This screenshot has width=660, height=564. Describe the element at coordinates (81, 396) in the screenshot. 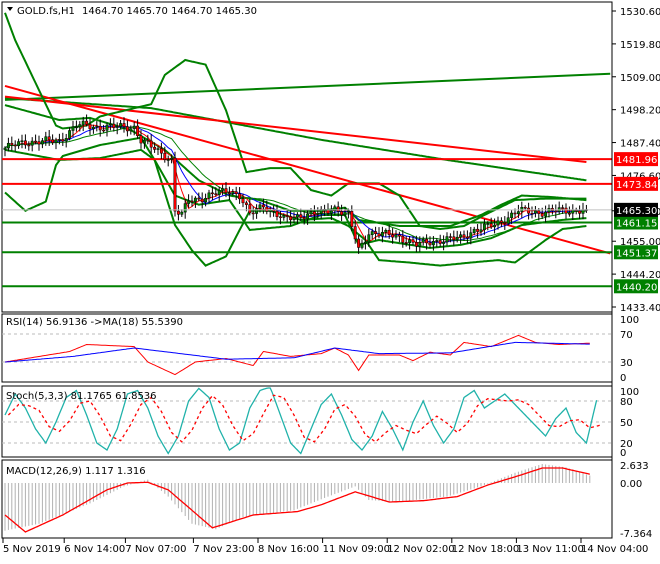

I see `stoch-label: Stoch(5,3,3) 81.1765 61.8536` at that location.